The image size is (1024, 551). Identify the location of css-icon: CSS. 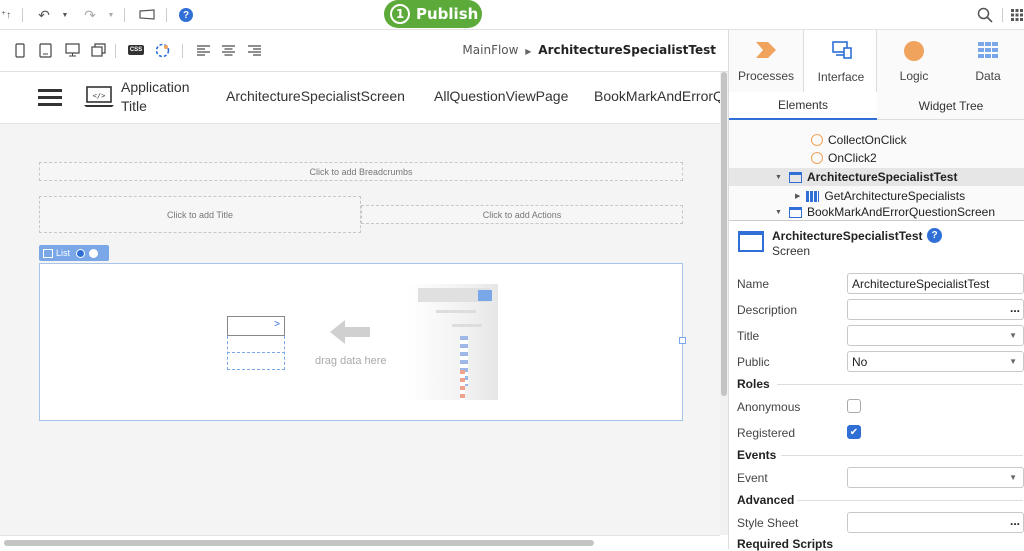
(136, 50).